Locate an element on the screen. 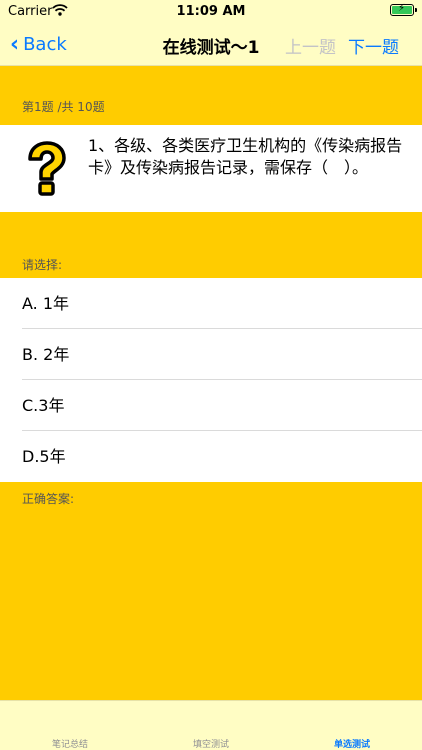  previous-question-button: 上一题 is located at coordinates (310, 45).